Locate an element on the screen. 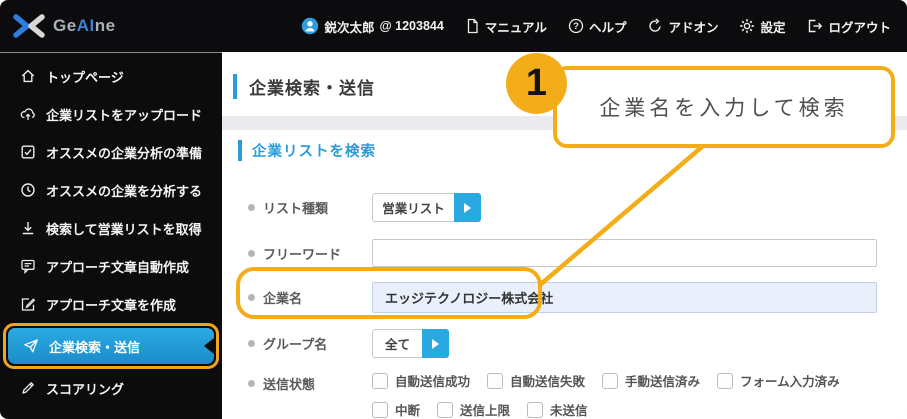 This screenshot has height=419, width=907. nav-addon-label: アドオン is located at coordinates (693, 27).